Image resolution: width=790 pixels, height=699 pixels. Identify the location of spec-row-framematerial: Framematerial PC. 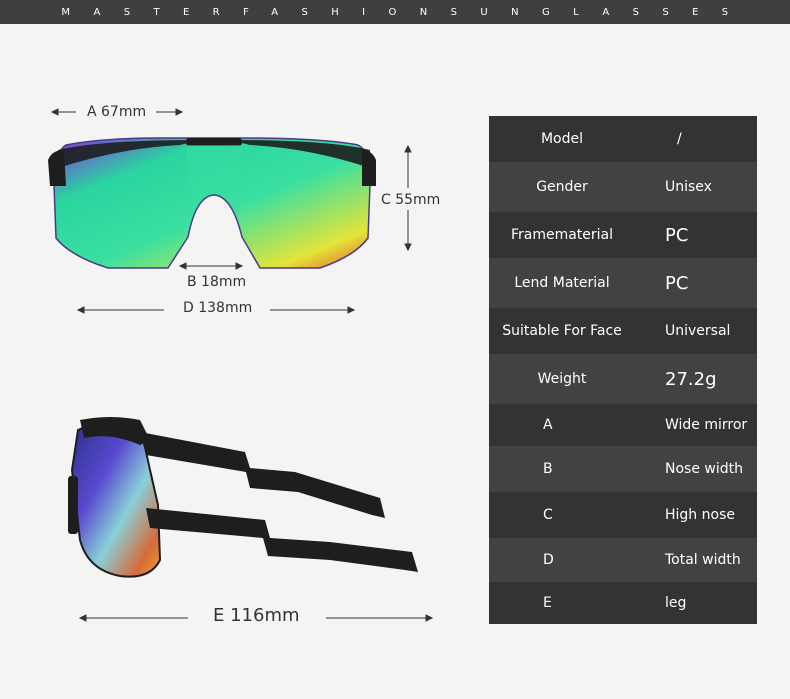
(623, 235).